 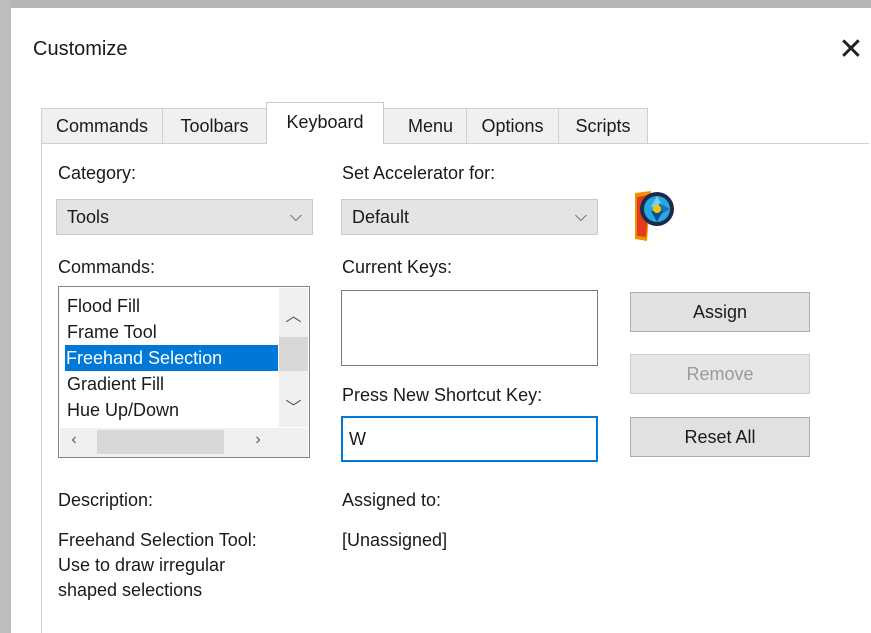 I want to click on chevron-up-icon: ︿, so click(x=293, y=314).